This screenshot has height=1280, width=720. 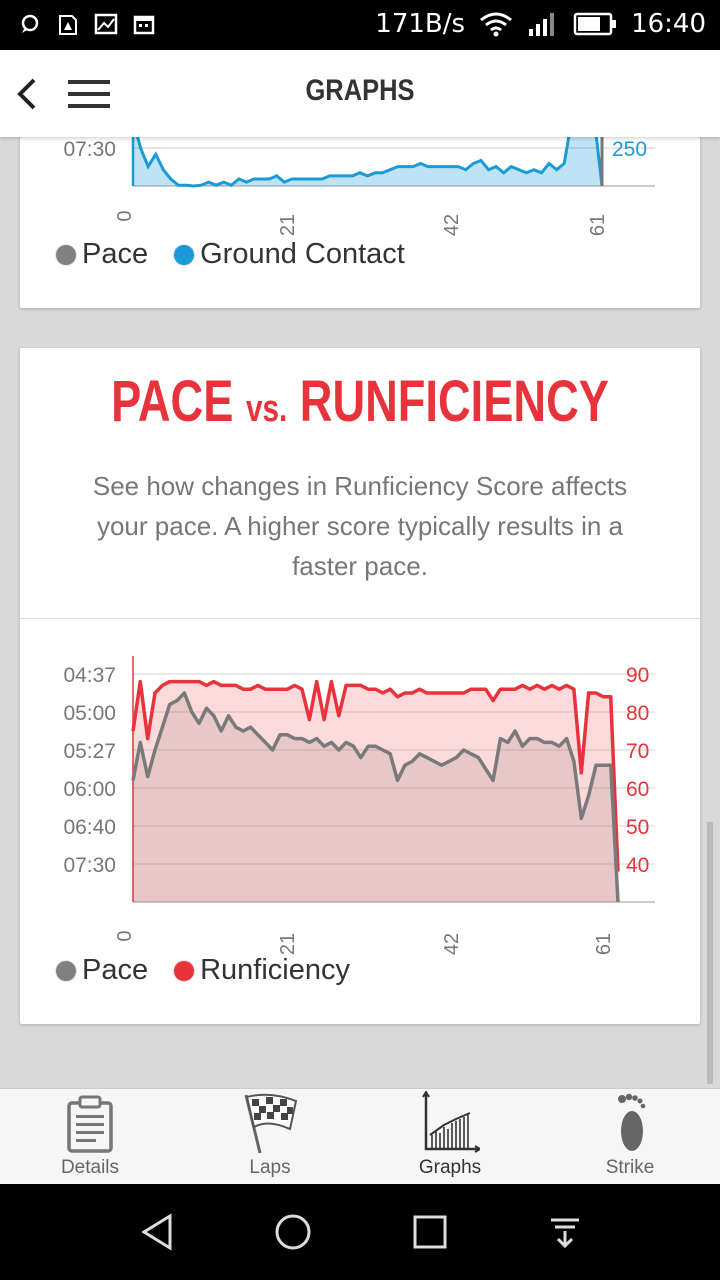 I want to click on y-left-tick: 05:00, so click(x=89, y=713).